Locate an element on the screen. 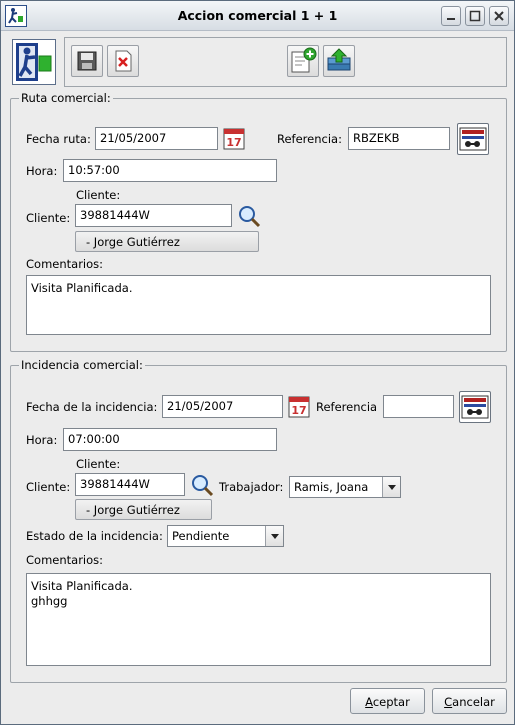 Image resolution: width=515 pixels, height=725 pixels. save-icon is located at coordinates (87, 61).